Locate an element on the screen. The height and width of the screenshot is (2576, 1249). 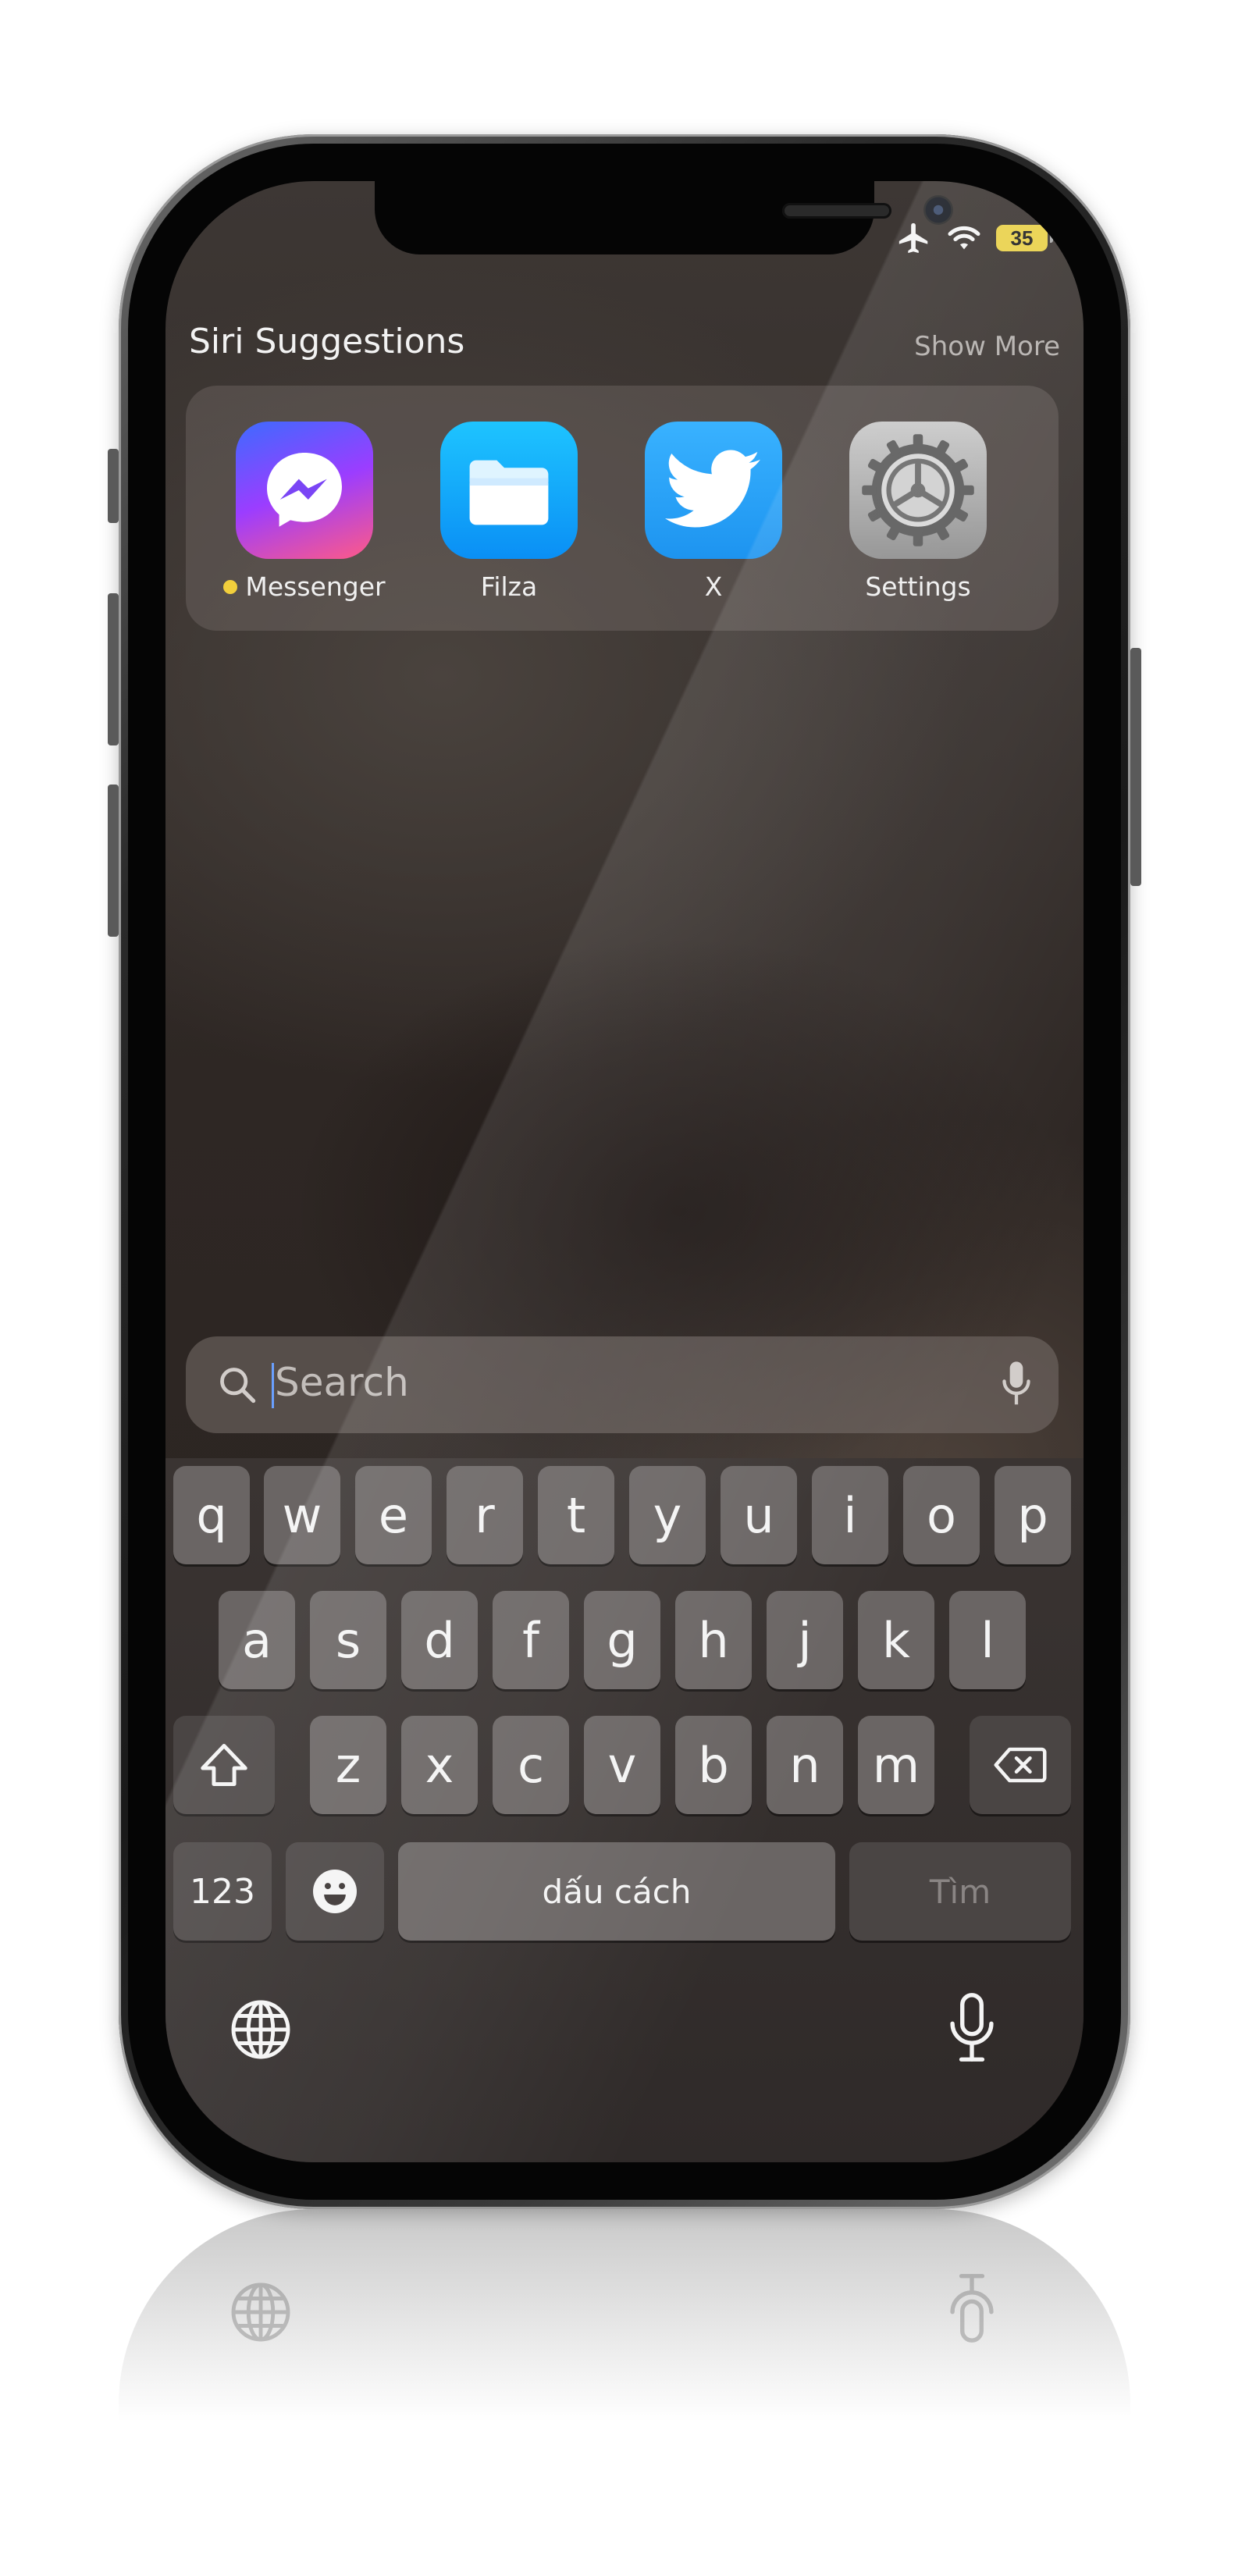
key-g: g is located at coordinates (622, 1640).